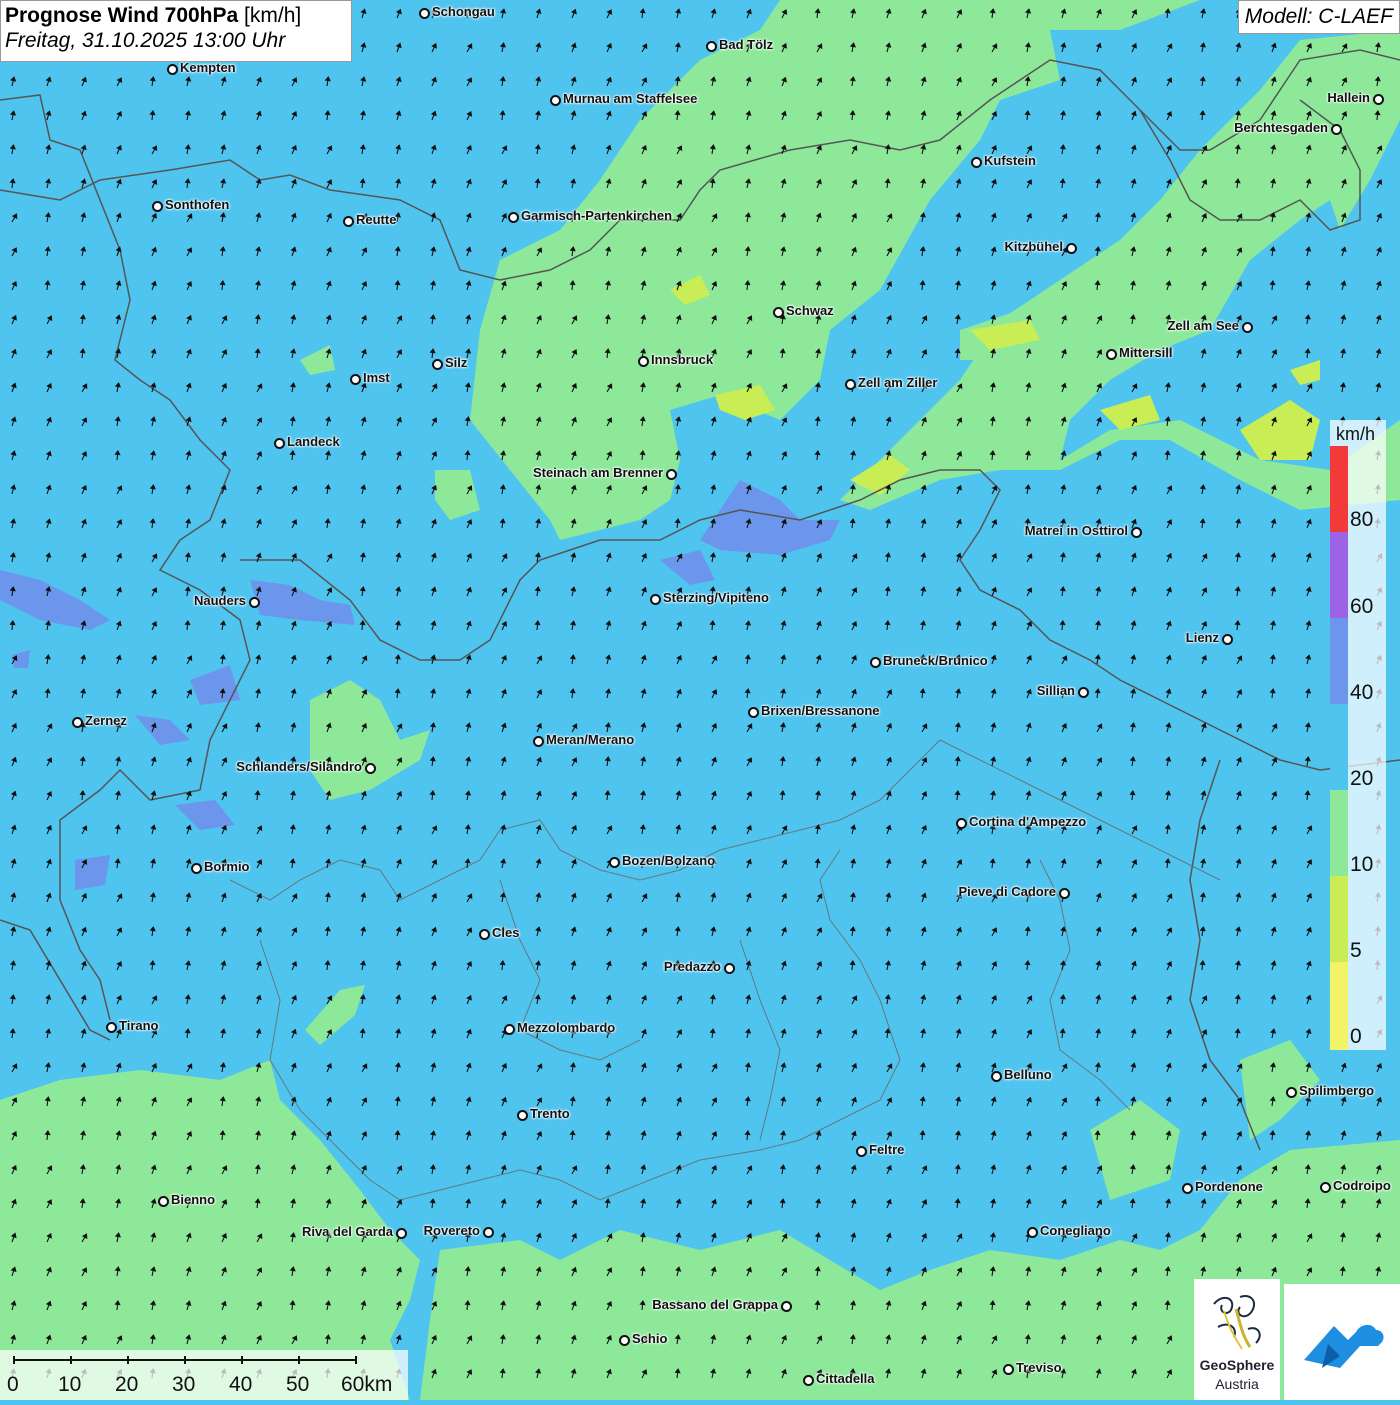 The height and width of the screenshot is (1405, 1400). Describe the element at coordinates (1237, 1384) in the screenshot. I see `geosphere-country: Austria` at that location.